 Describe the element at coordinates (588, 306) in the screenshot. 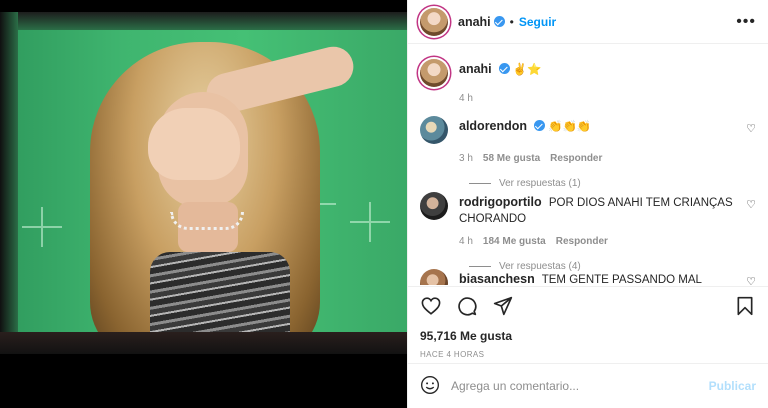

I see `action-icons` at that location.